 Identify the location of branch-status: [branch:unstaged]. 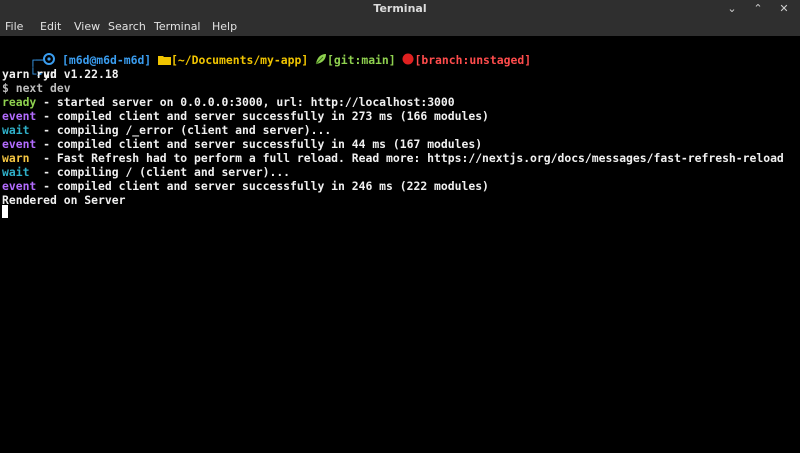
(473, 60).